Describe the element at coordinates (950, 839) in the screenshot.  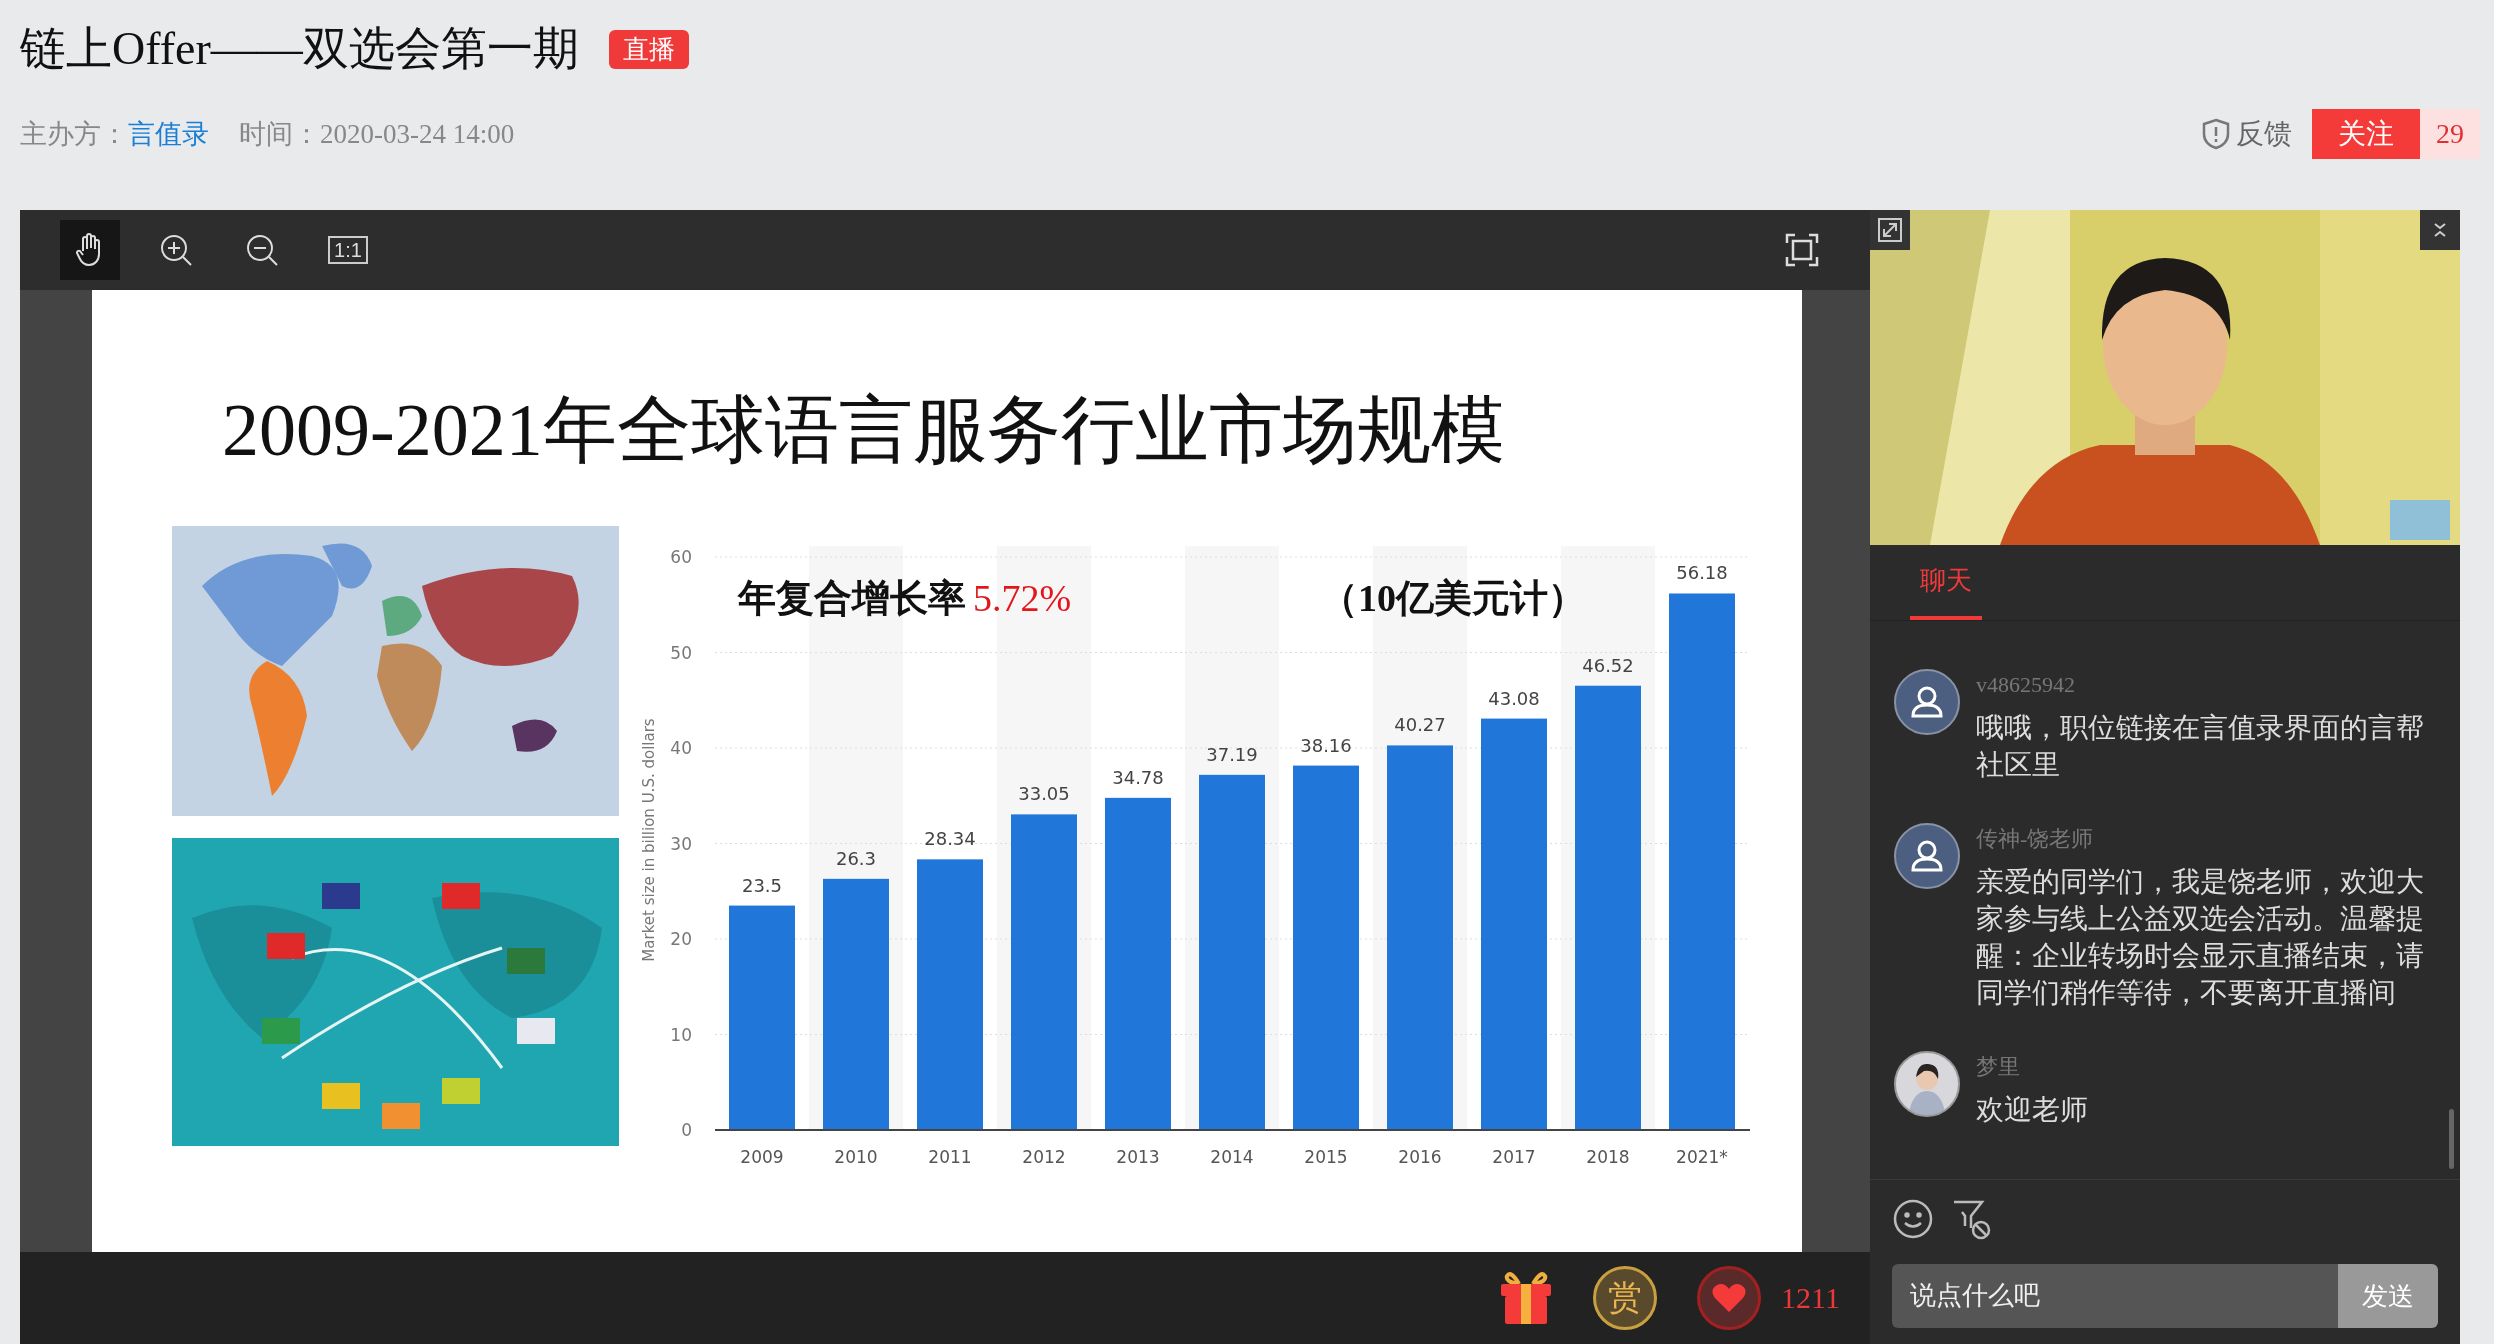
I see `data-label: 28.34` at that location.